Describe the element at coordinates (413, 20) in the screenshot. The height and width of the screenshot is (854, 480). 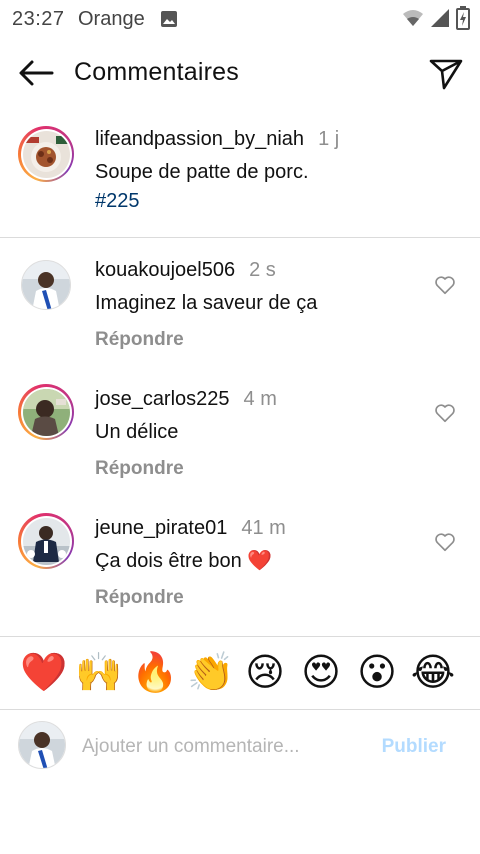
I see `wifi-icon` at that location.